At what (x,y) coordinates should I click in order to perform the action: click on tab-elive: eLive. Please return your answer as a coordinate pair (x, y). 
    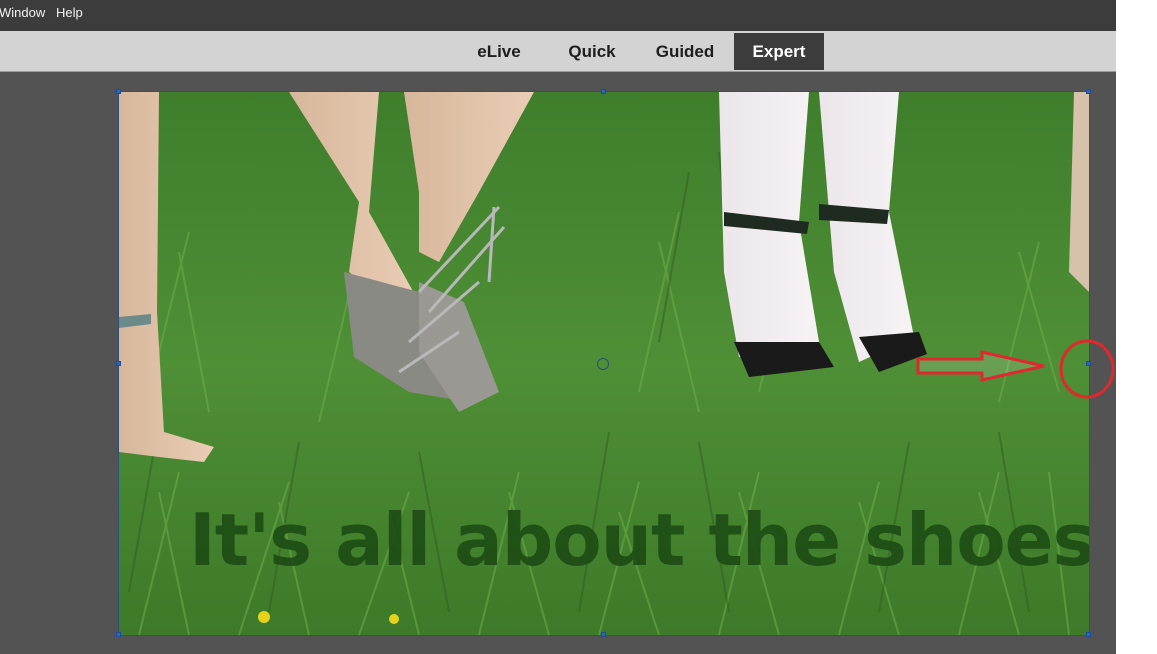
    Looking at the image, I should click on (499, 51).